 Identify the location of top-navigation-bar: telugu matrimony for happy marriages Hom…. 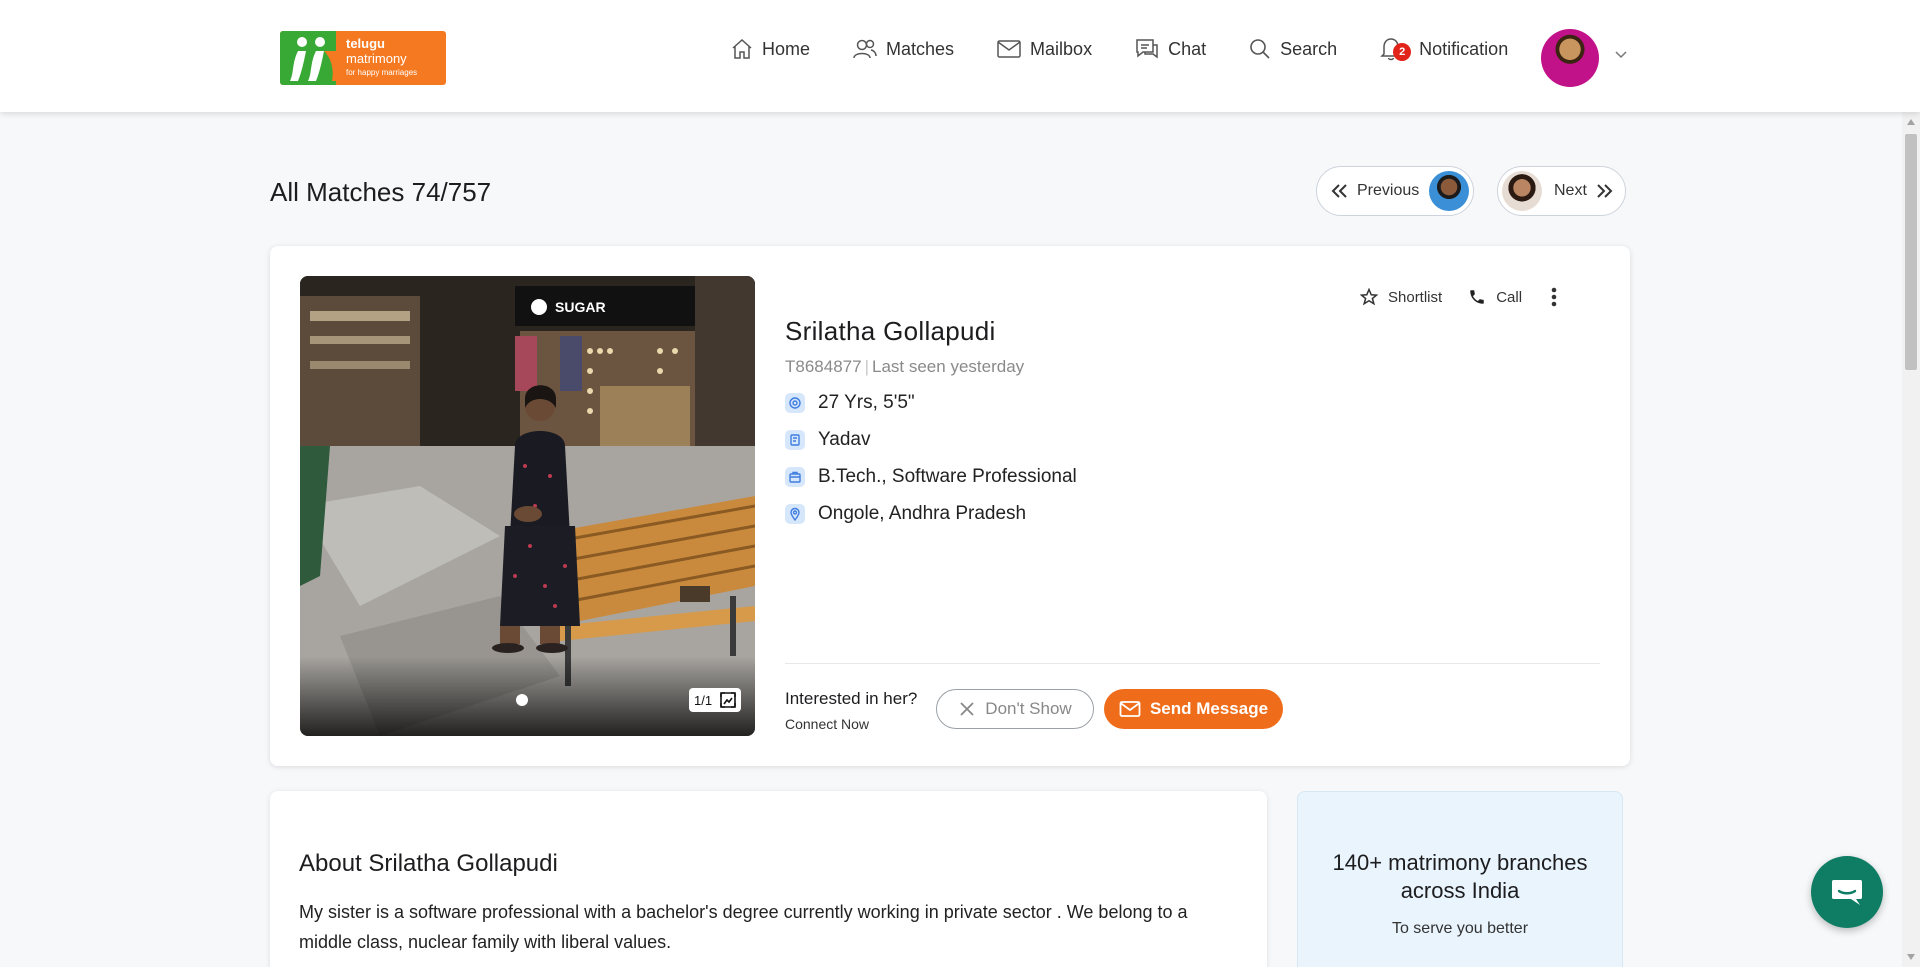
(960, 56).